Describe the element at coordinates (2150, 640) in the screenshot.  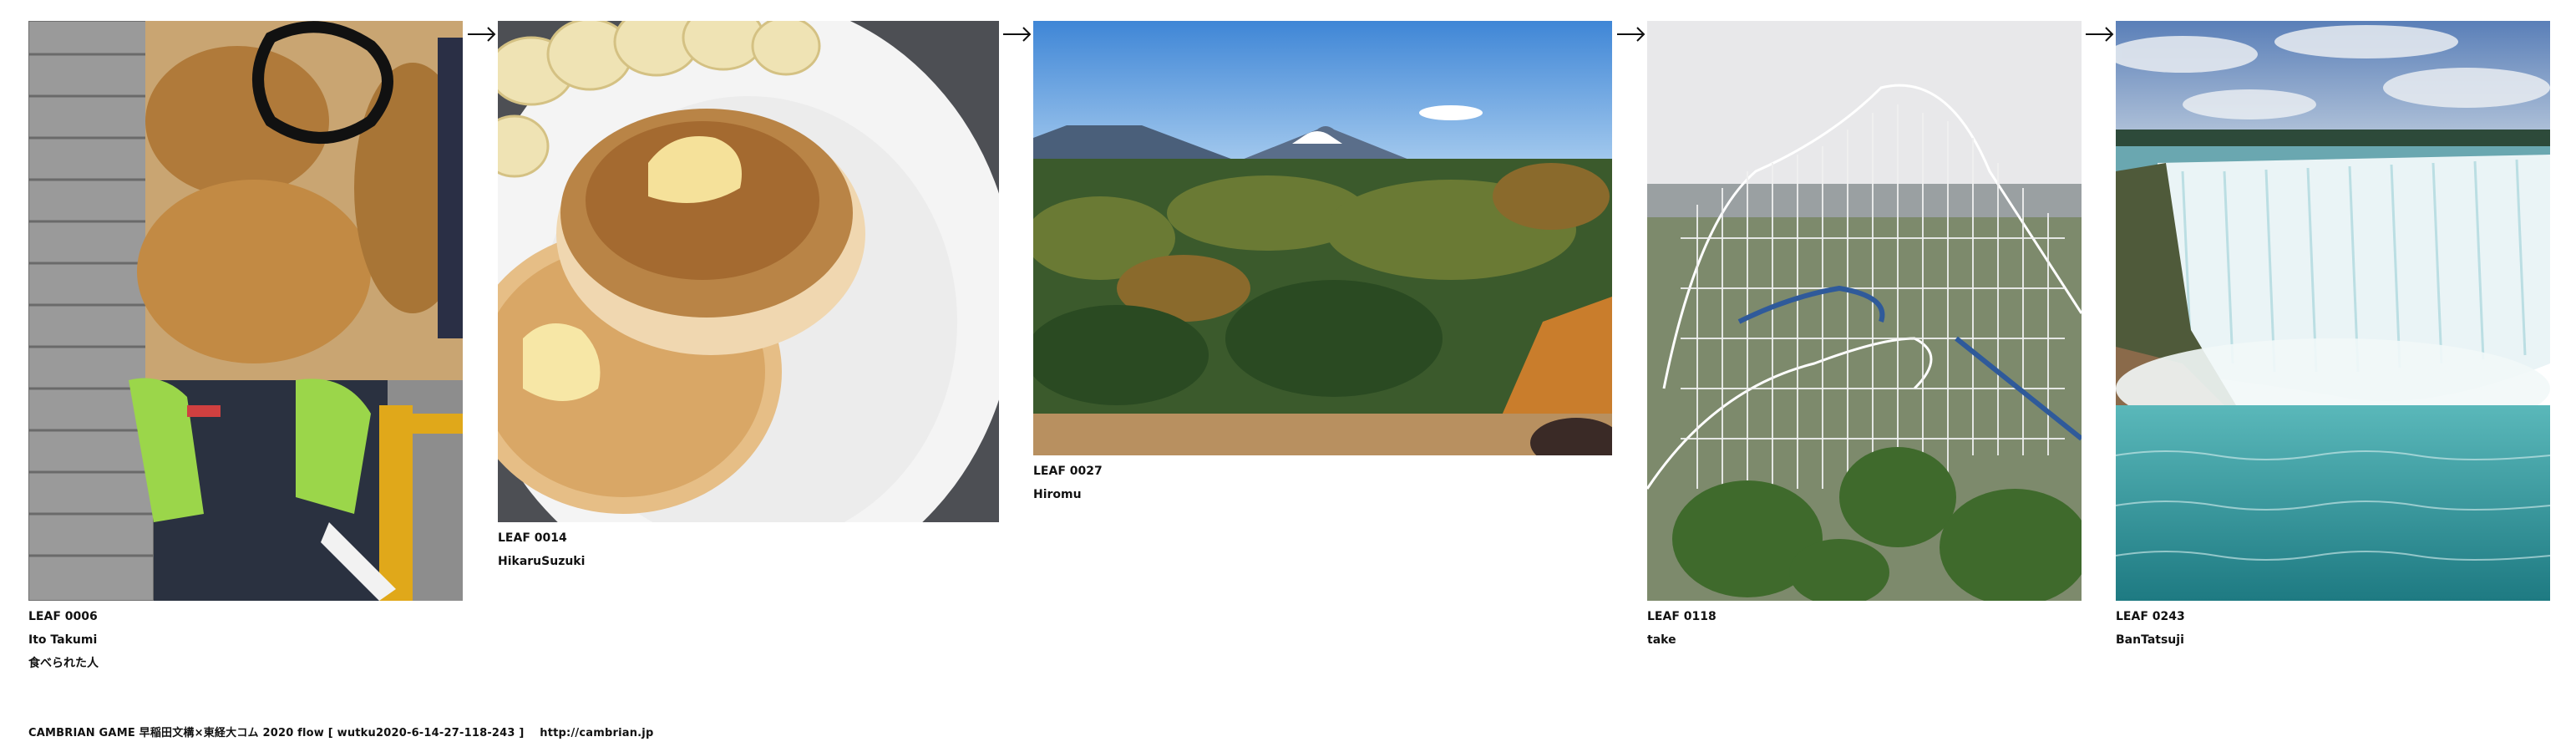
I see `leaf-author: BanTatsuji` at that location.